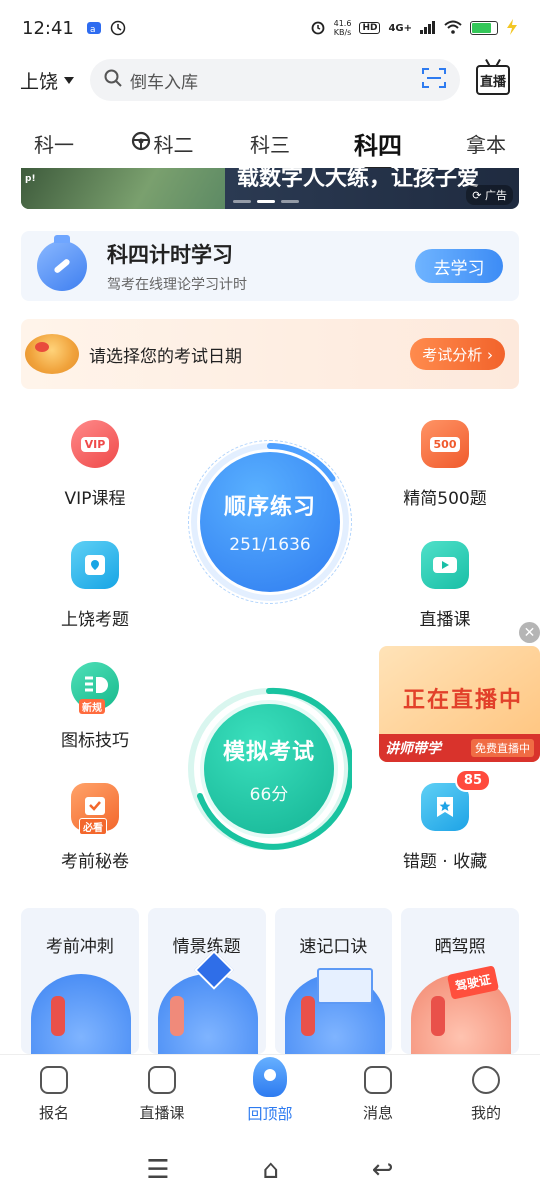 Image resolution: width=540 pixels, height=1200 pixels. I want to click on feature-live-course: 直播课, so click(445, 585).